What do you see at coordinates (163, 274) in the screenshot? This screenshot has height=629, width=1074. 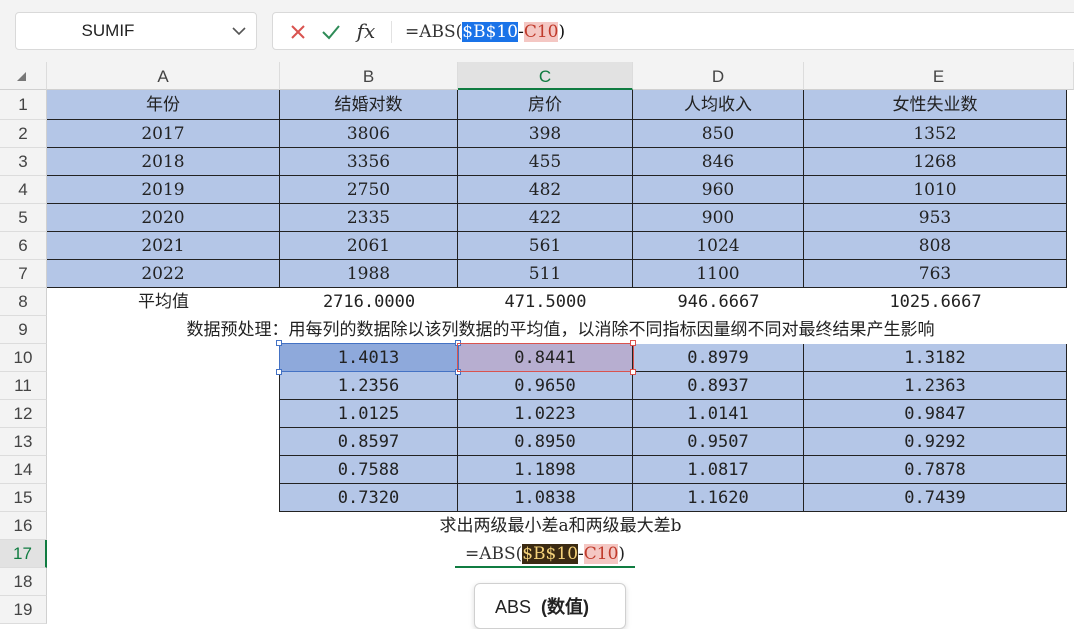 I see `data-cell: 2022` at bounding box center [163, 274].